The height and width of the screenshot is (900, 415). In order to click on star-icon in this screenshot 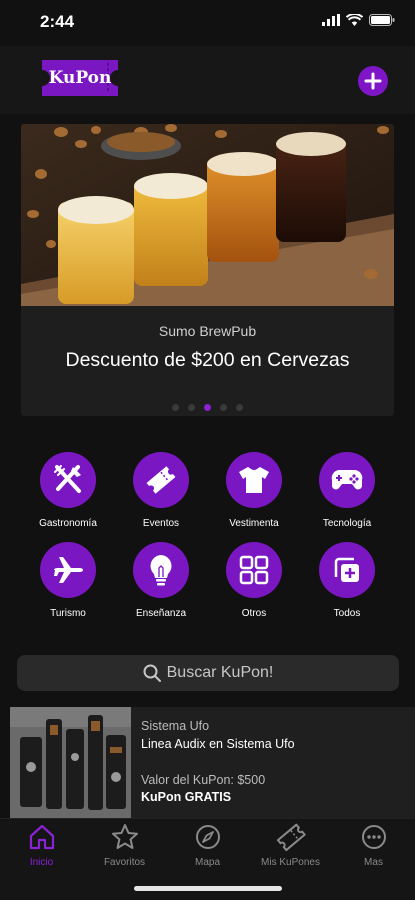, I will do `click(124, 836)`.